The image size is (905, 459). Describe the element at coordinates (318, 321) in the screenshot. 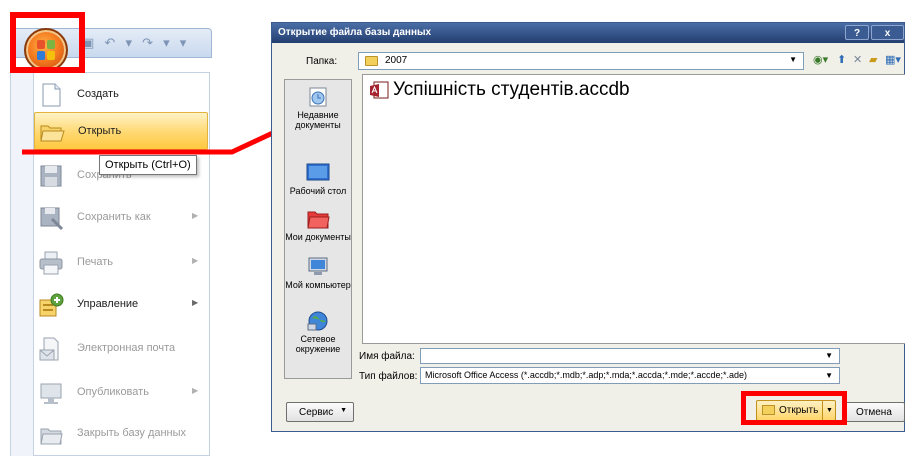

I see `network-icon` at that location.